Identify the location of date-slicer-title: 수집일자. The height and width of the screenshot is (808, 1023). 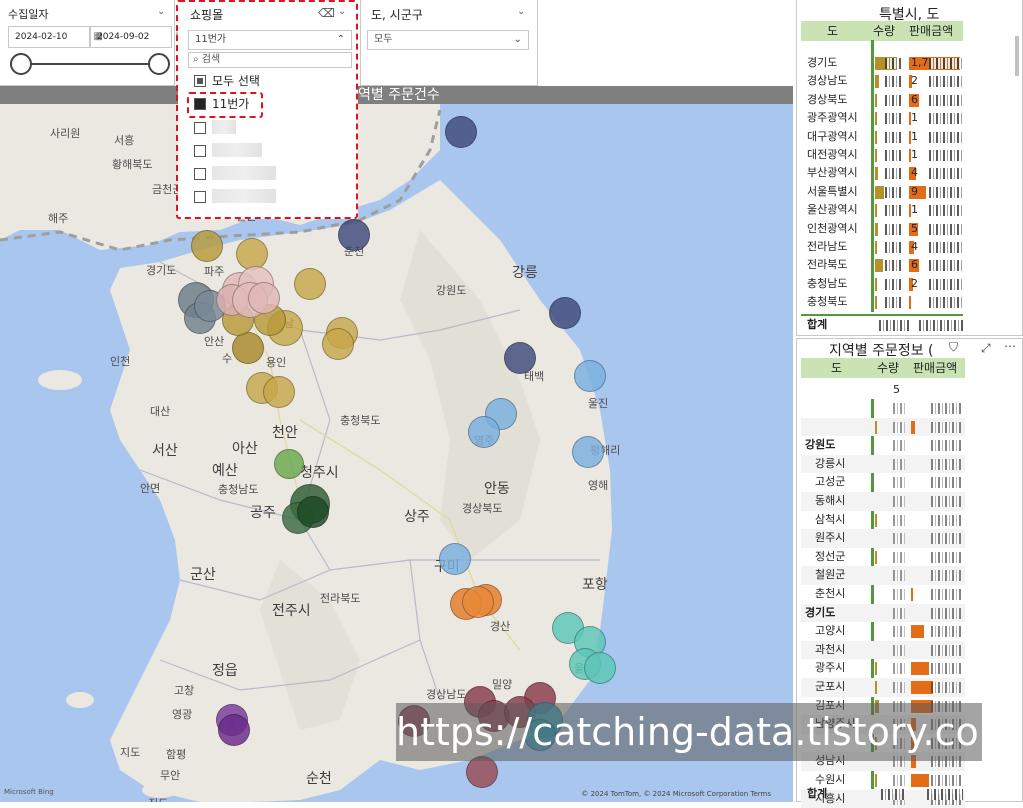
(28, 14).